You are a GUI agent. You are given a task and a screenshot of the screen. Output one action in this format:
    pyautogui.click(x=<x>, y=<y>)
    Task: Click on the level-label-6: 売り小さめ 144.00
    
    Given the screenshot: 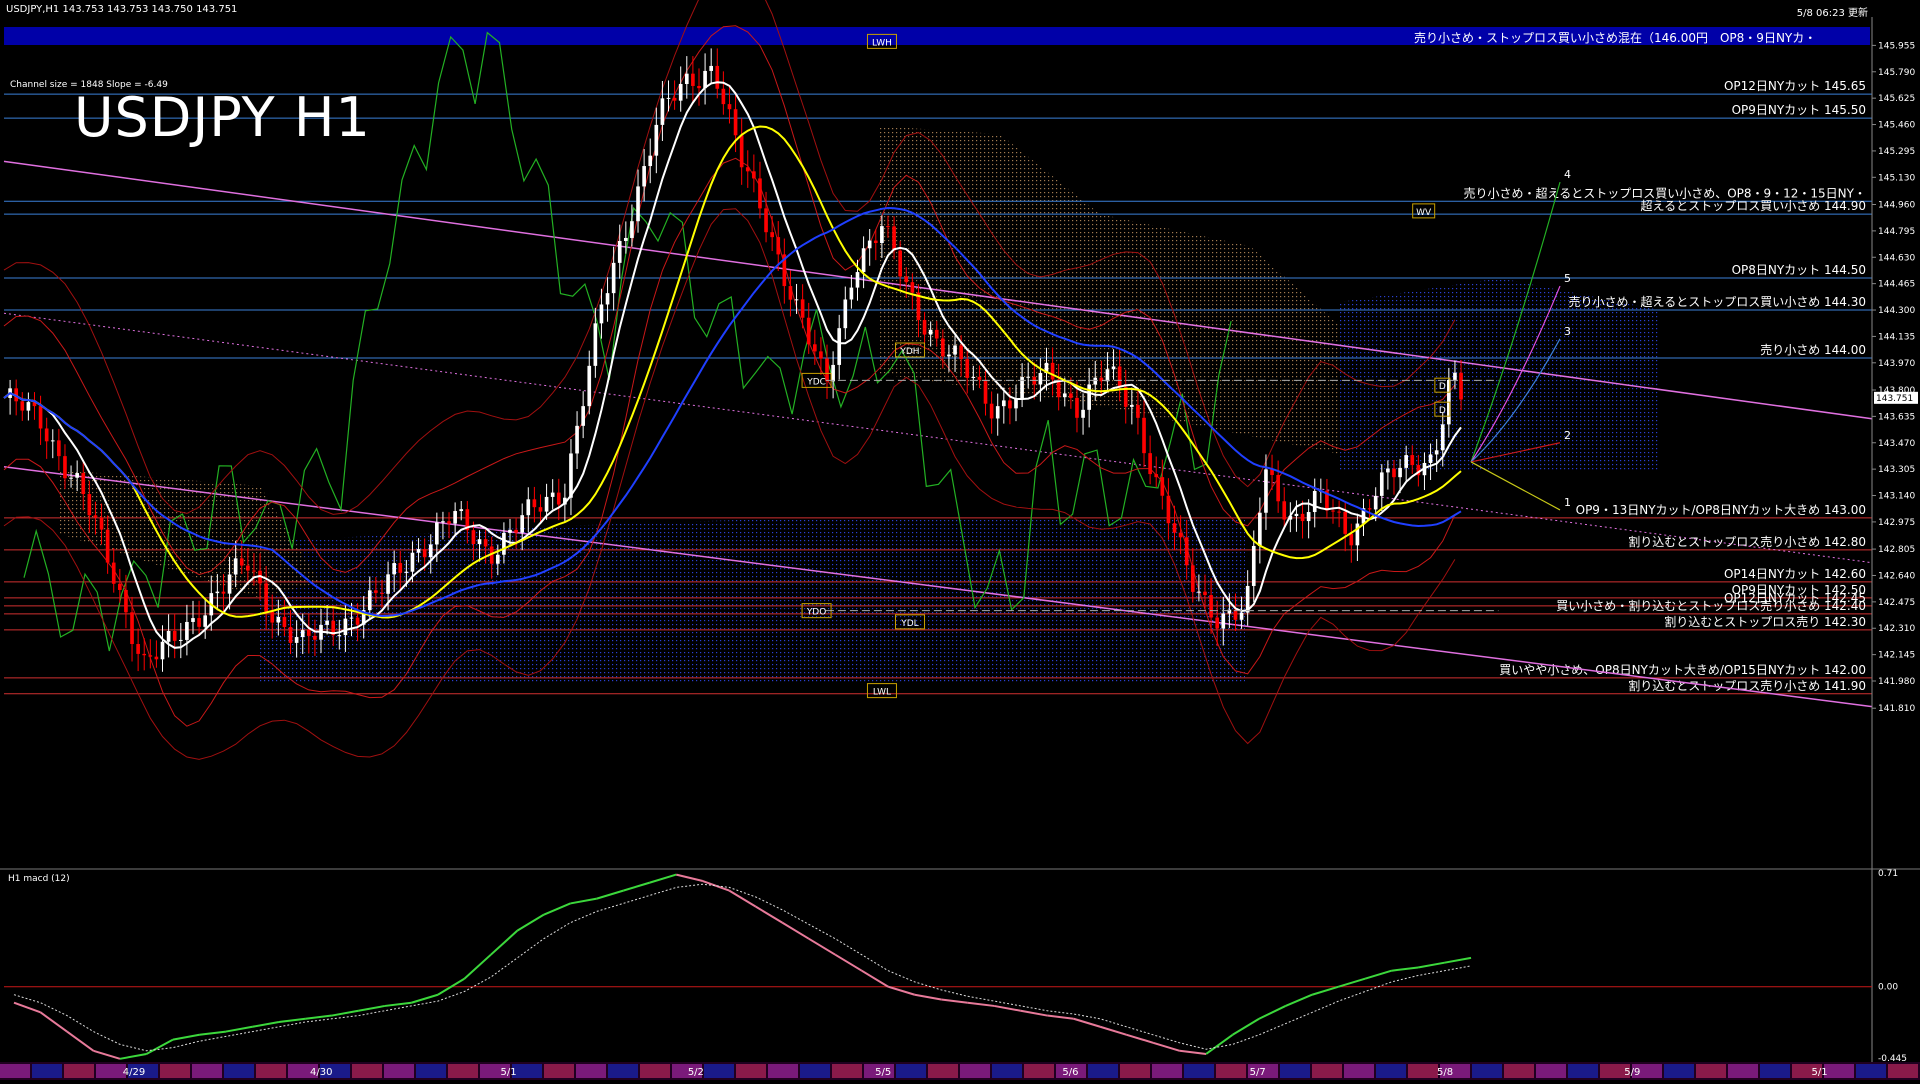 What is the action you would take?
    pyautogui.click(x=1813, y=349)
    